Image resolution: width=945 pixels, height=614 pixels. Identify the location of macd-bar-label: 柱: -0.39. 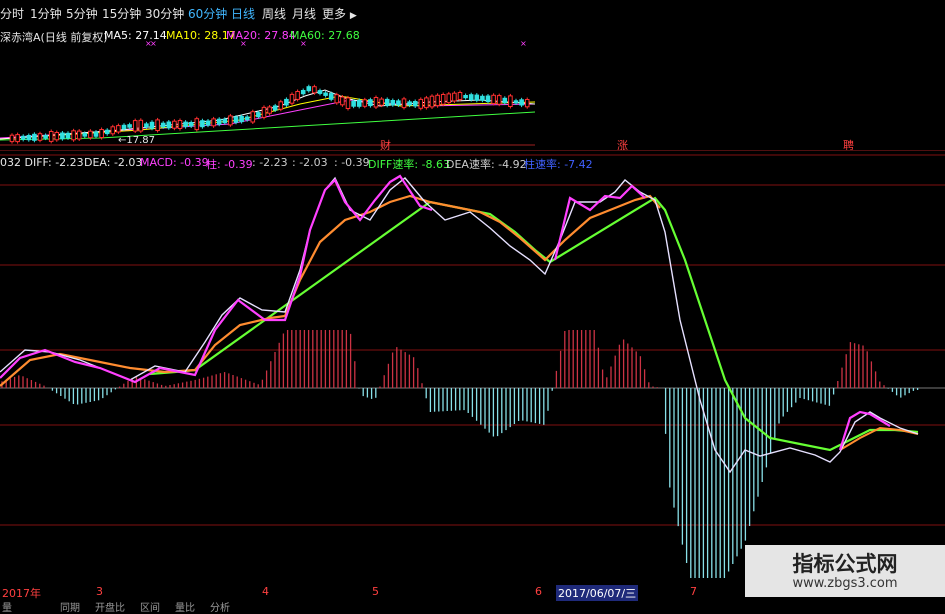
(229, 164).